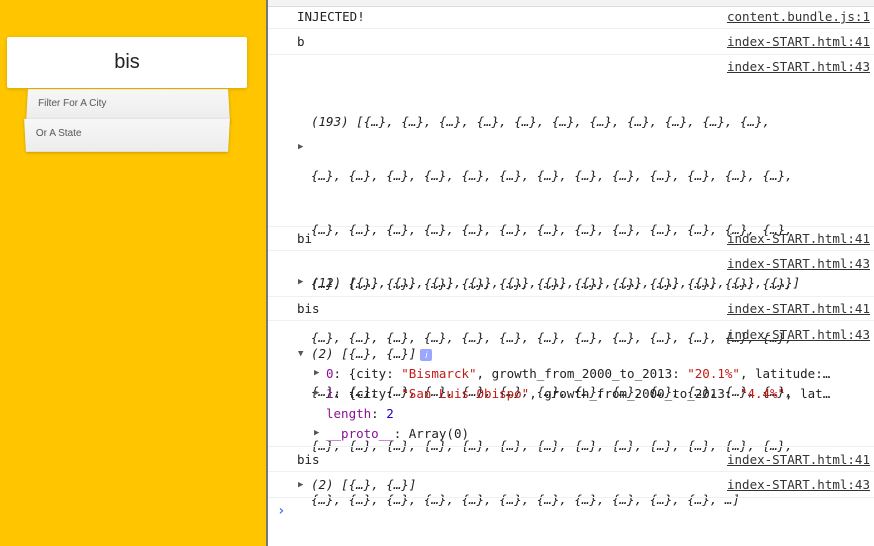 The width and height of the screenshot is (874, 546). What do you see at coordinates (571, 485) in the screenshot?
I see `console-message: index-START.html:43 ▶ (2) [{…}, {…}]` at bounding box center [571, 485].